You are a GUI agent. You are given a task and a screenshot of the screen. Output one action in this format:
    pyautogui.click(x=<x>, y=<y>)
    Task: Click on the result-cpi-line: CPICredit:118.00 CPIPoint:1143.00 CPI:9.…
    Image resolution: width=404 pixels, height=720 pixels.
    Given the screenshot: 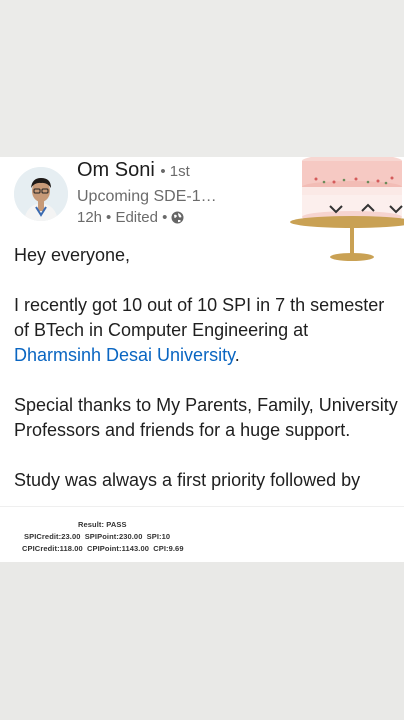 What is the action you would take?
    pyautogui.click(x=103, y=548)
    